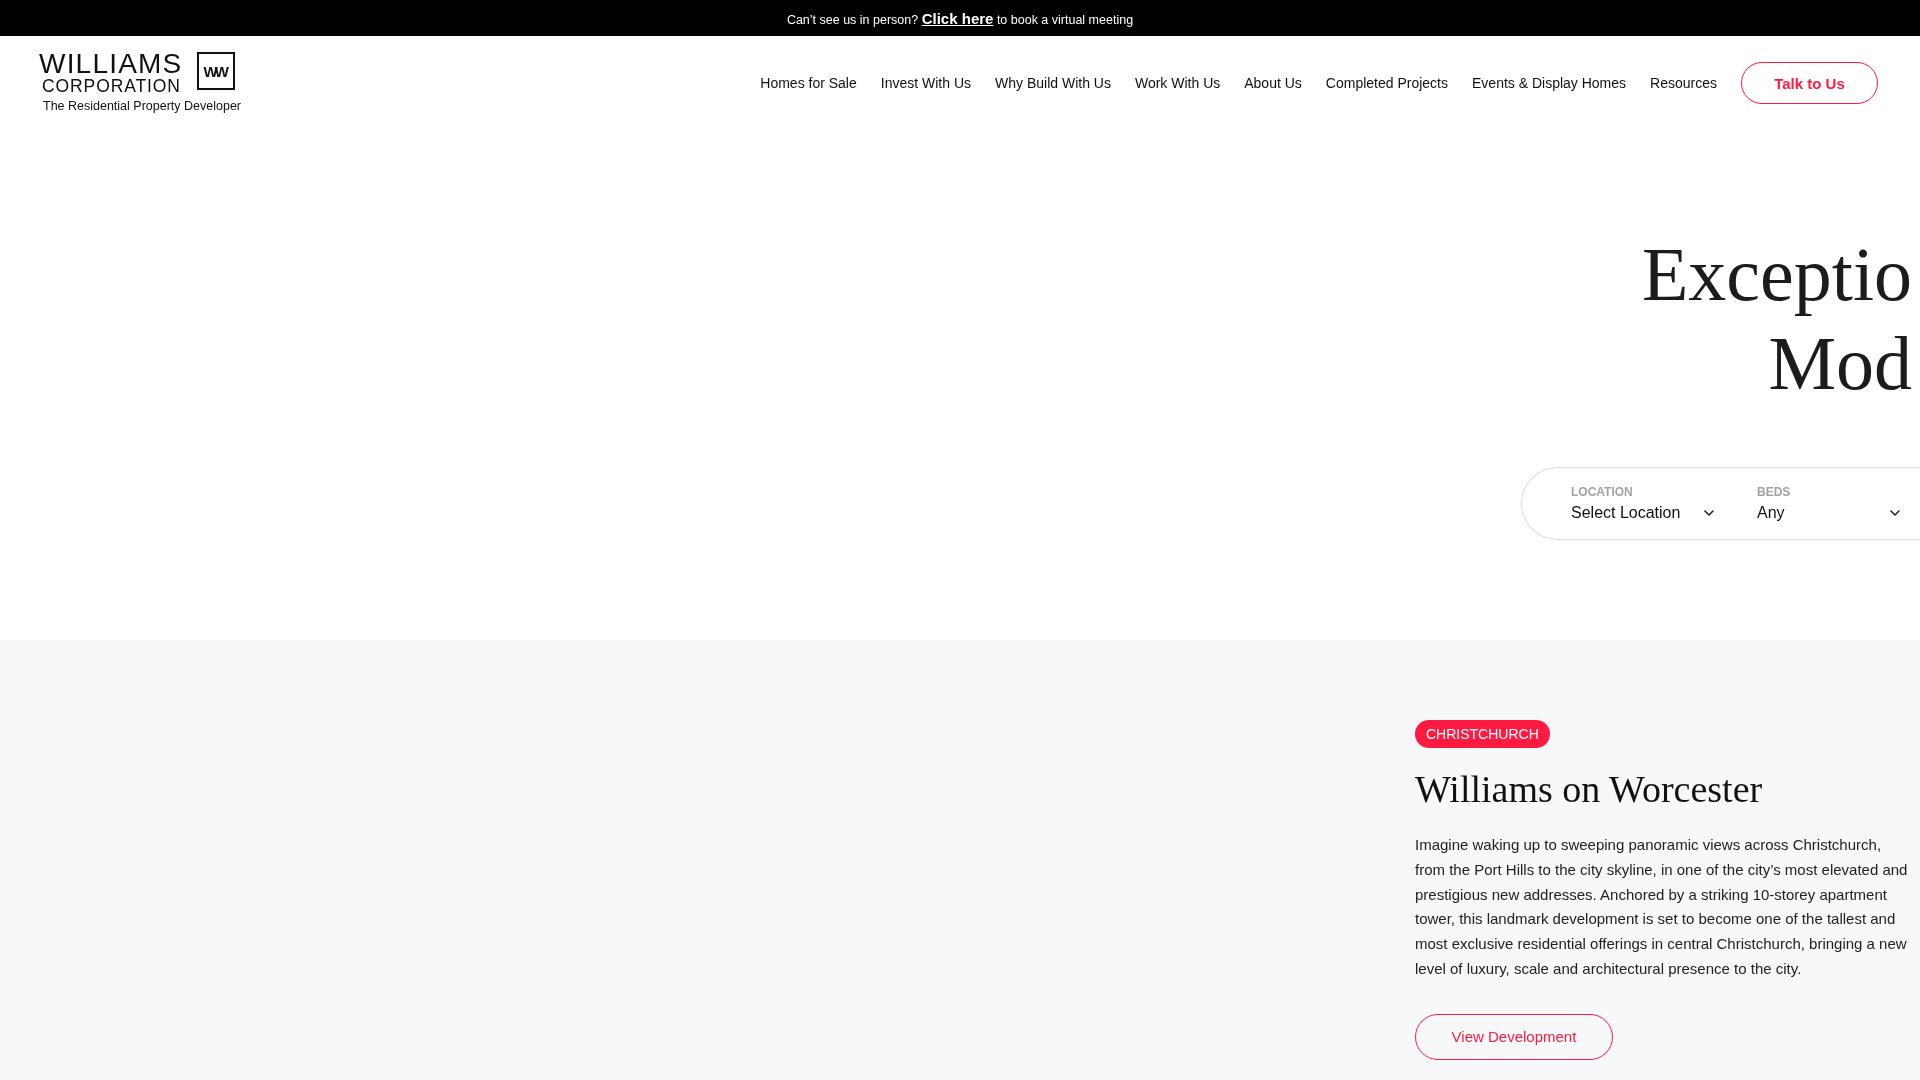 The width and height of the screenshot is (1920, 1080). I want to click on development-description: Imagine waking up to sweeping panoramic views across Christchurch, from the Port Hills to the city skyline, in one of the city’s most elevated and prestigious new addresses. Anchored by a striking 10-storey apartment tower, this landmark development is set to become one of the tallest and most exclusive residential offerings in central Christchurch, bringing a new level of luxury, scale and architectural presence to the city., so click(1662, 907).